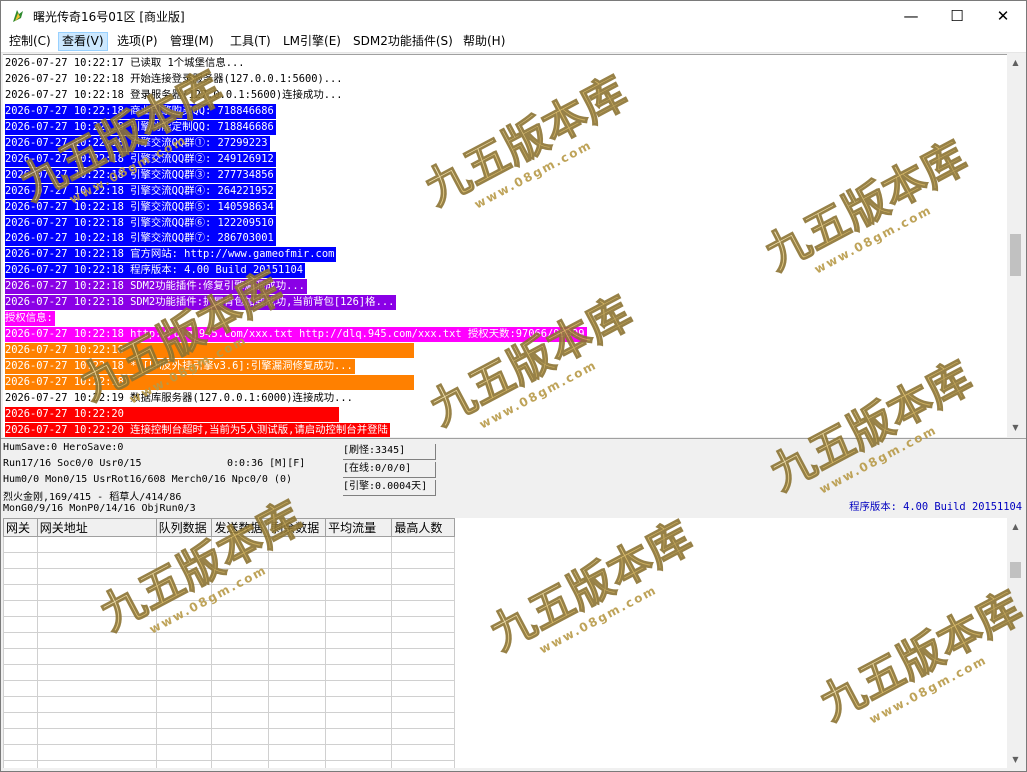  What do you see at coordinates (484, 41) in the screenshot?
I see `menu-help: 帮助(H)` at bounding box center [484, 41].